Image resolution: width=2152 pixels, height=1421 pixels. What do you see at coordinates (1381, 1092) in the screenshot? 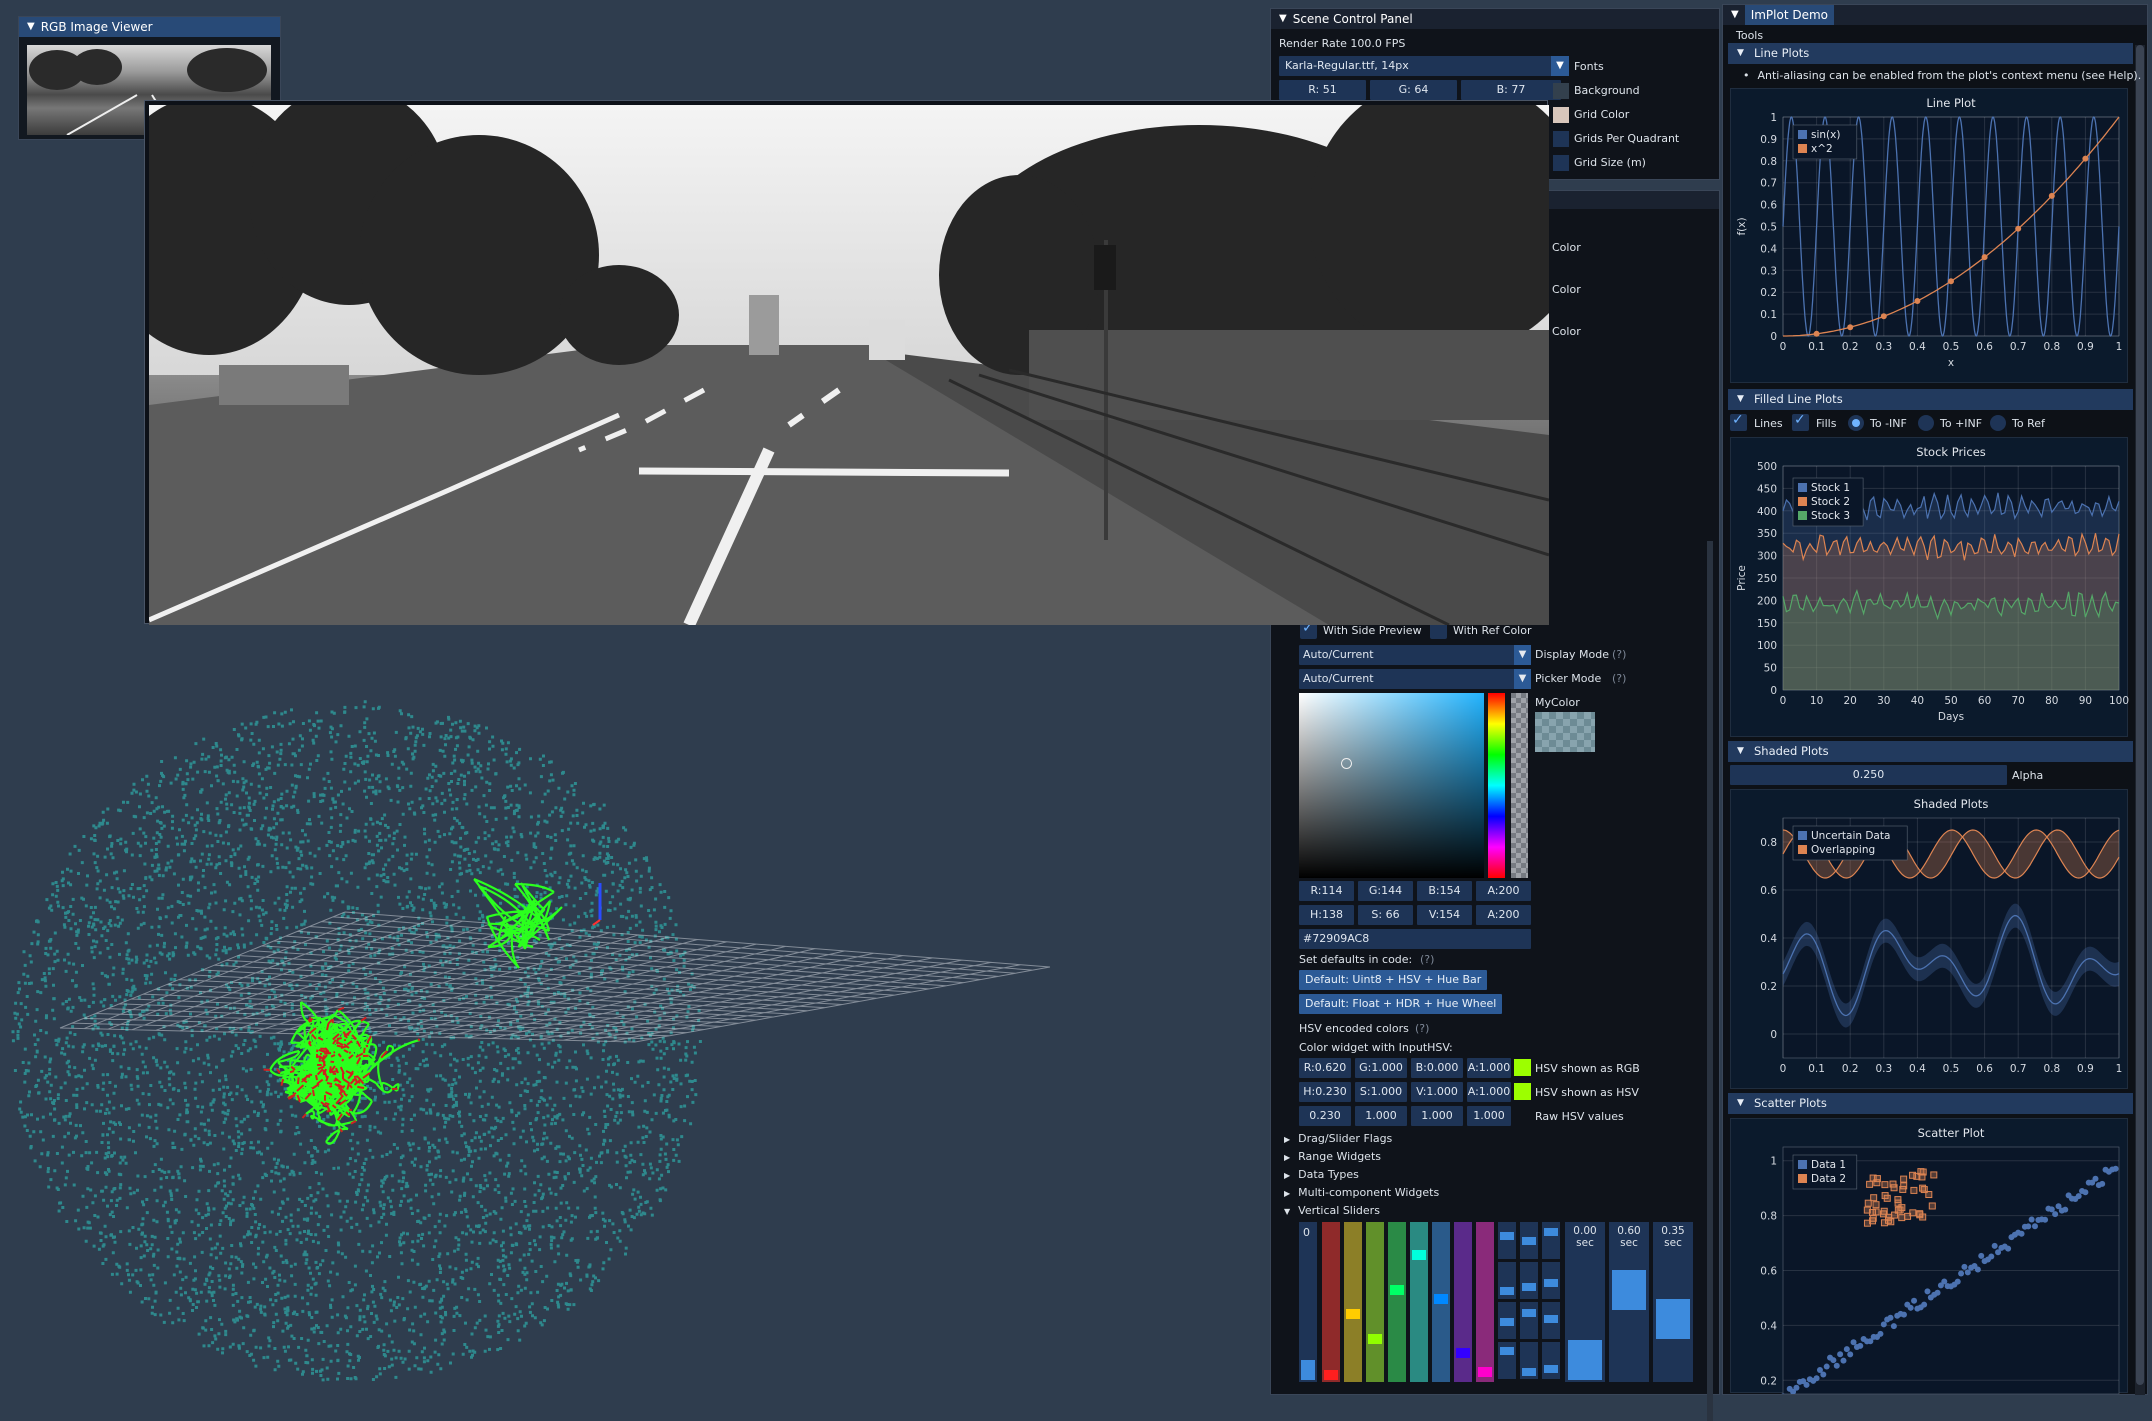
I see `hsv-hsv-s: S:1.000` at bounding box center [1381, 1092].